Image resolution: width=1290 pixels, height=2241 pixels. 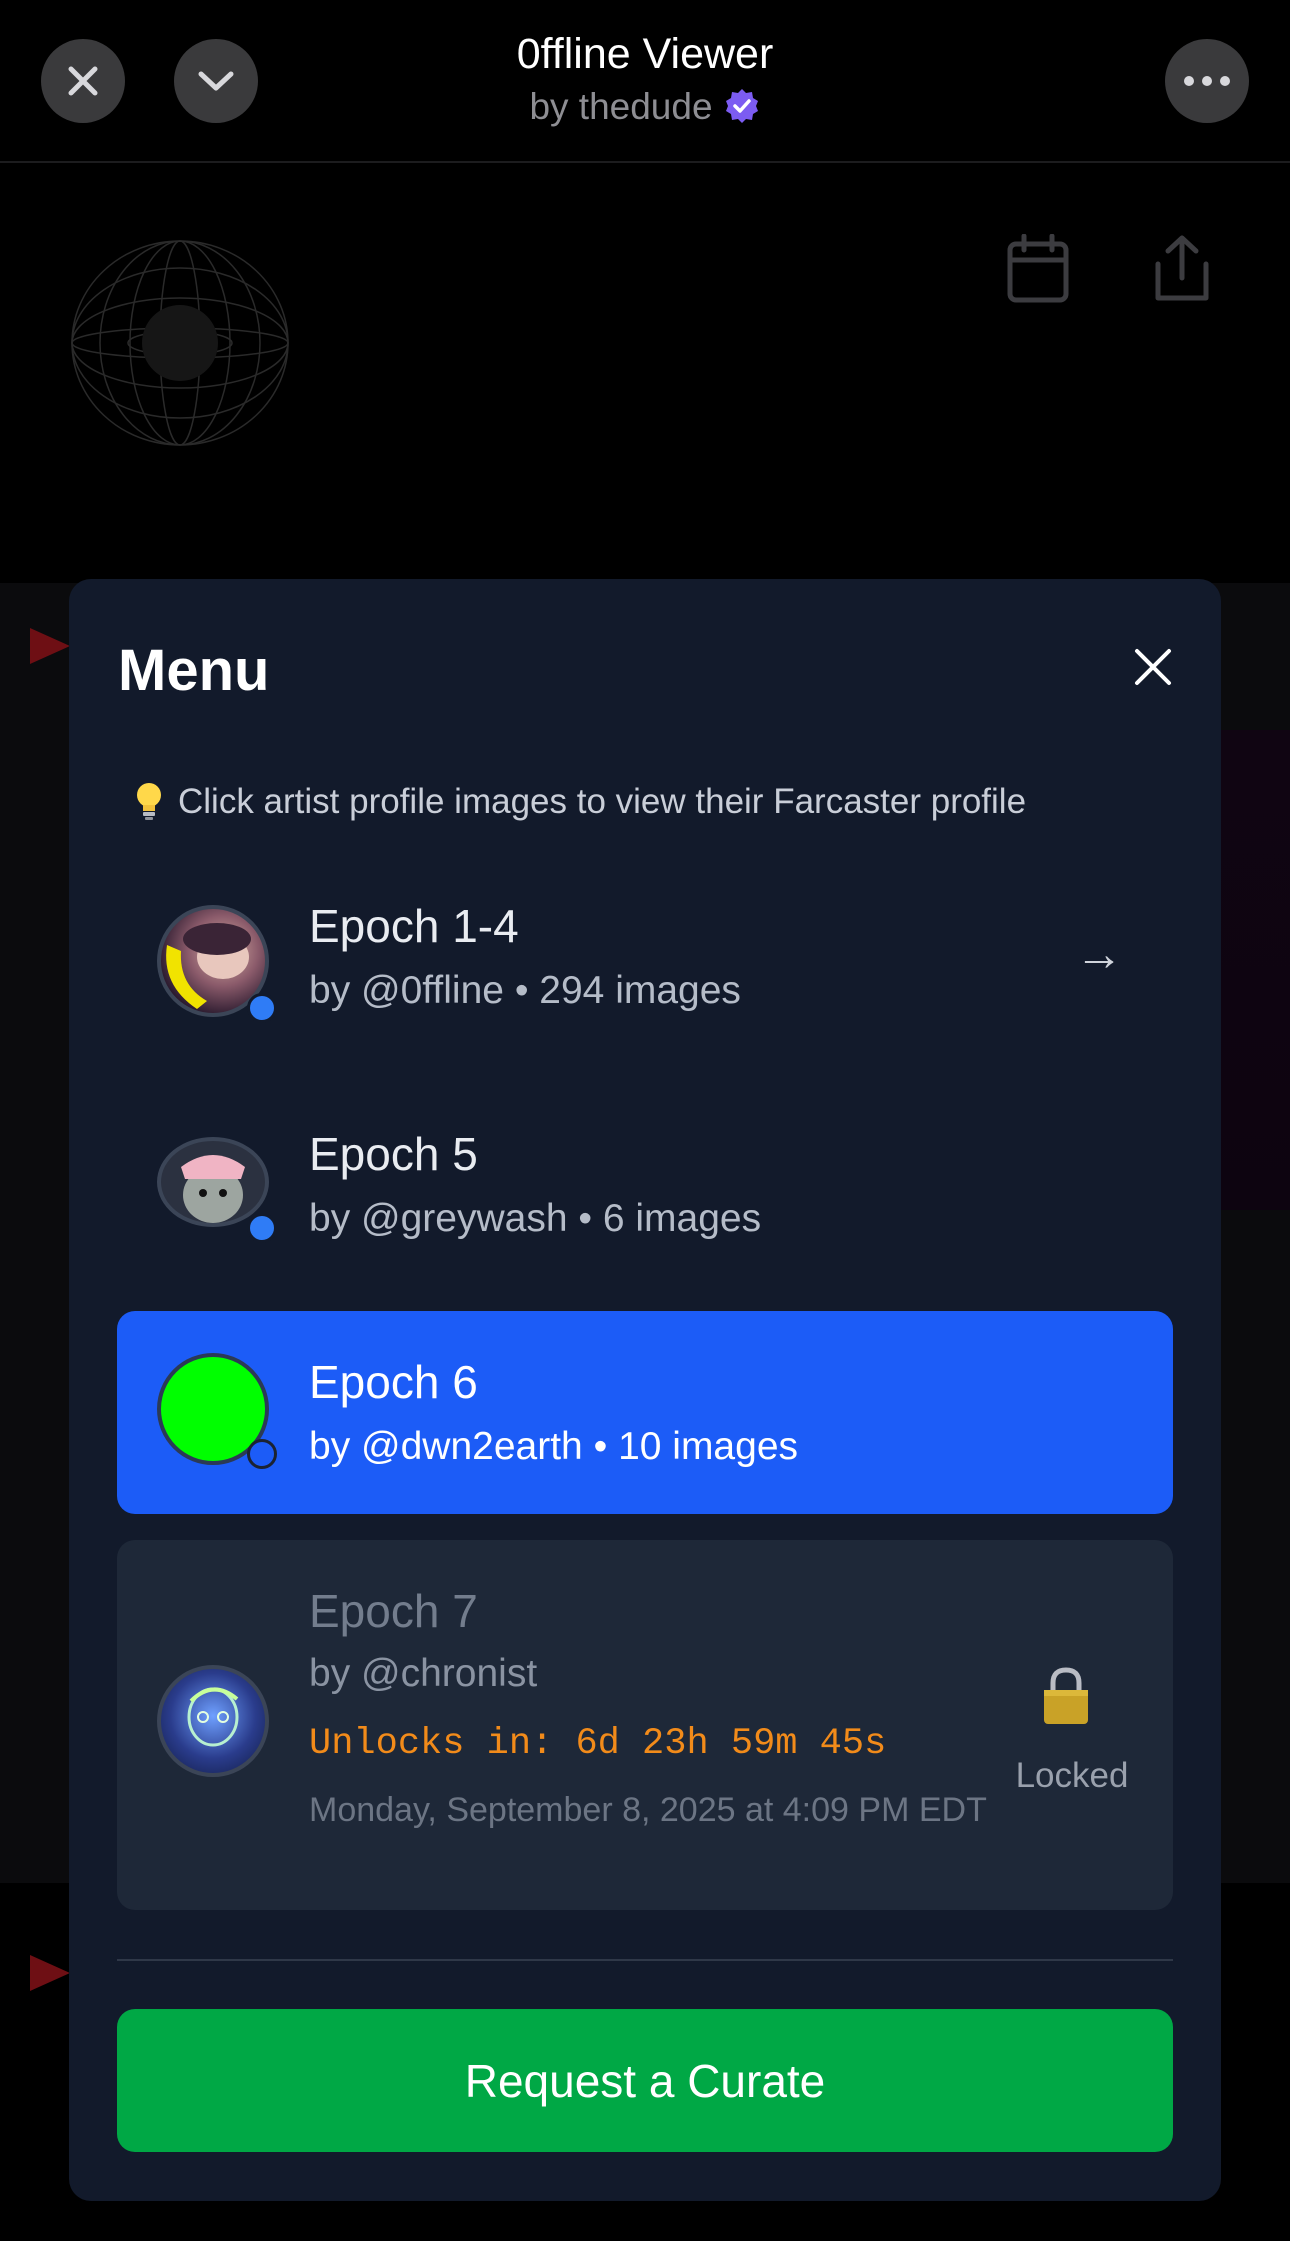 What do you see at coordinates (645, 1960) in the screenshot?
I see `divider` at bounding box center [645, 1960].